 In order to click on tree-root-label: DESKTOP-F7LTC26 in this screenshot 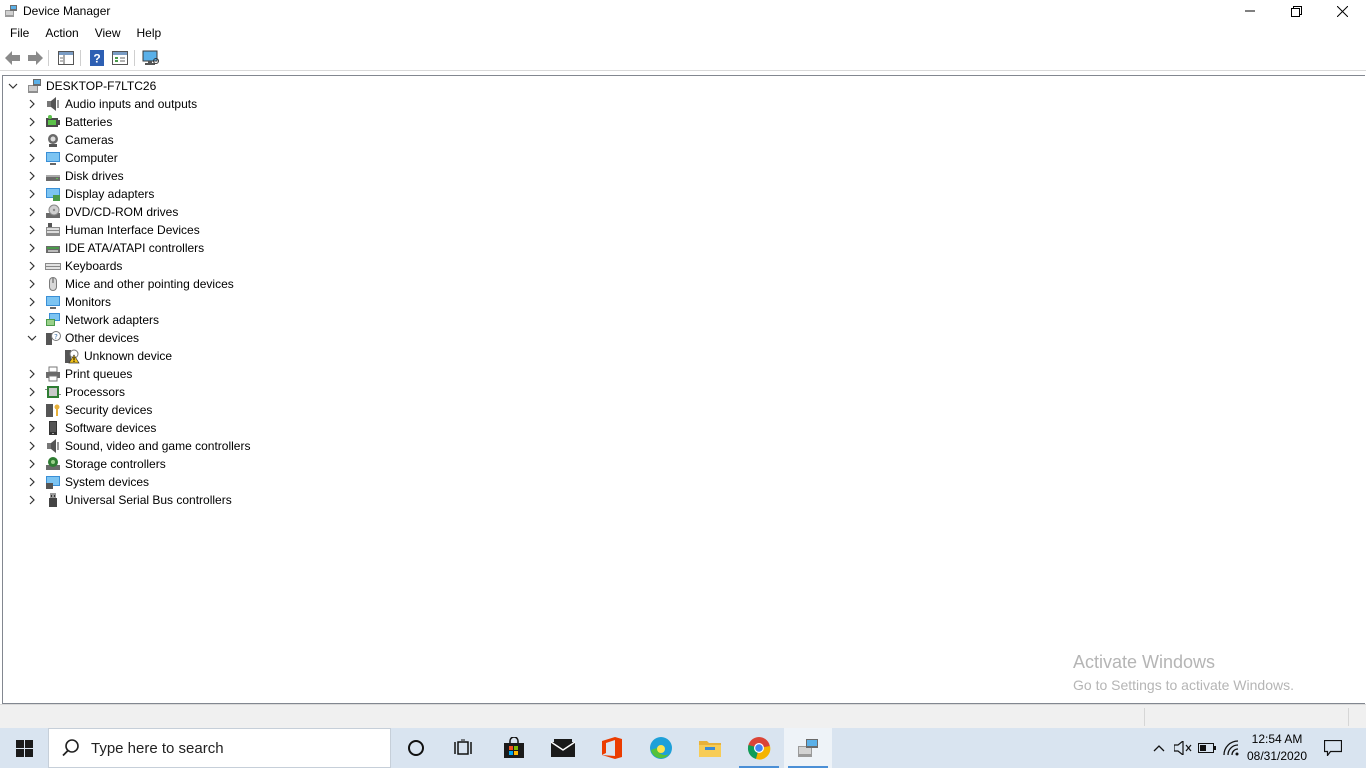, I will do `click(101, 86)`.